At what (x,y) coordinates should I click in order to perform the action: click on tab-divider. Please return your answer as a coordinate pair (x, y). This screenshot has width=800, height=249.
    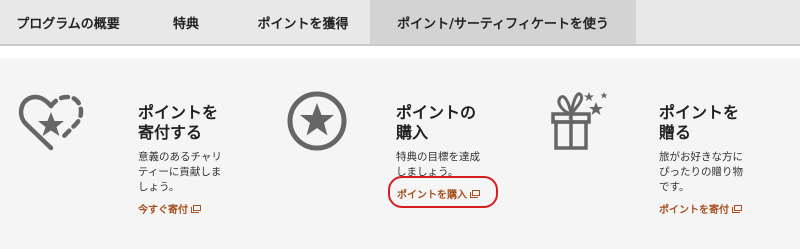
    Looking at the image, I should click on (400, 52).